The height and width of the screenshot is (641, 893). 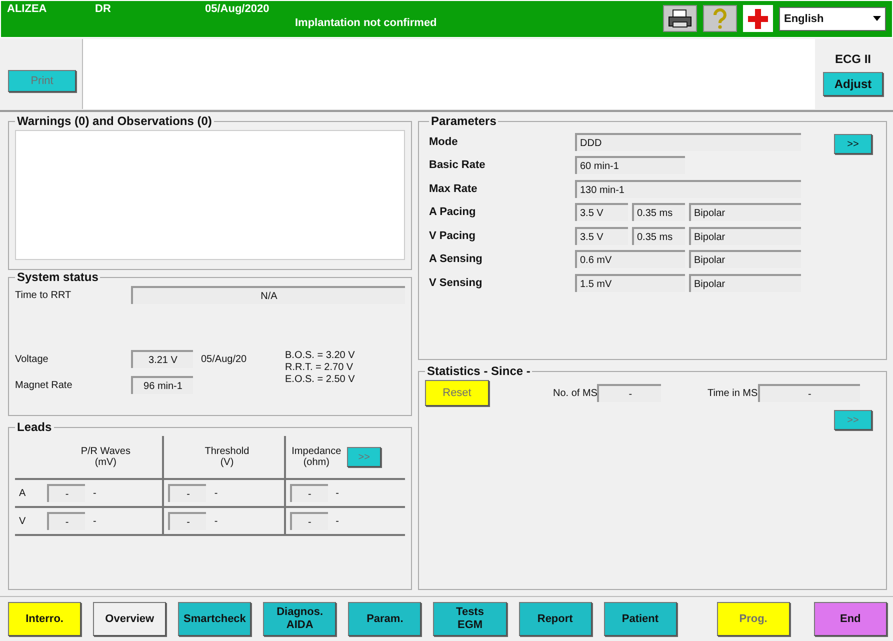 What do you see at coordinates (22, 521) in the screenshot?
I see `row-label: V` at bounding box center [22, 521].